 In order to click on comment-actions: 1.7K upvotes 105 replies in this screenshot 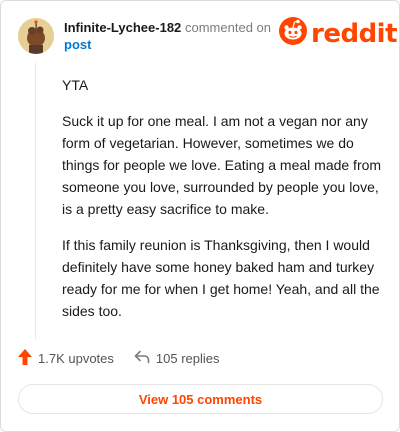, I will do `click(119, 358)`.